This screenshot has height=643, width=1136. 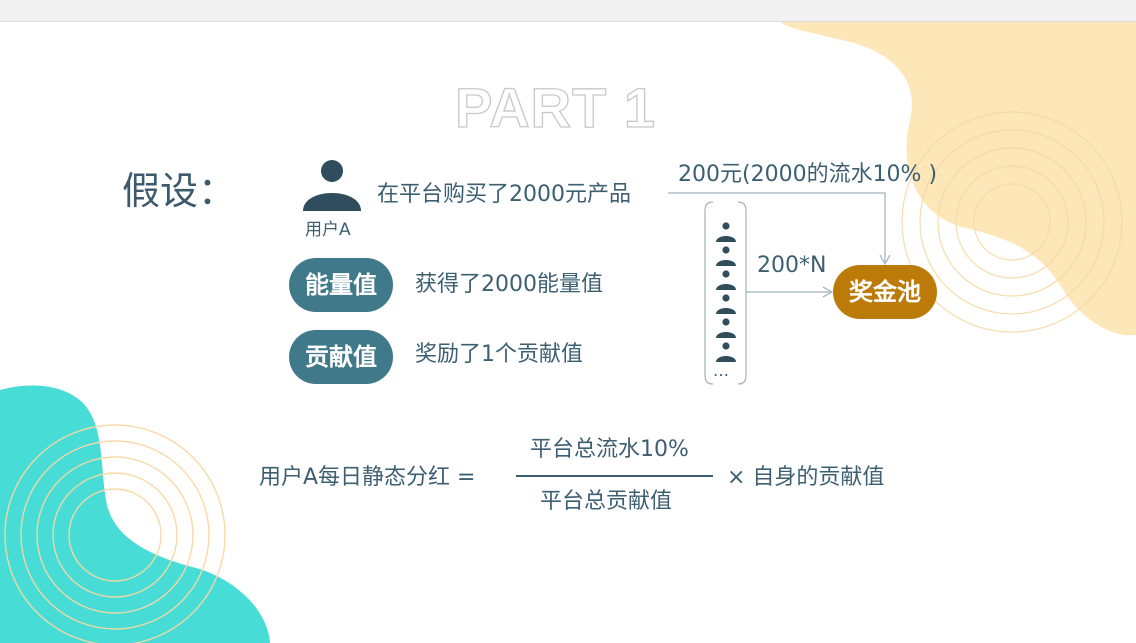 What do you see at coordinates (328, 230) in the screenshot?
I see `user-label: 用户A` at bounding box center [328, 230].